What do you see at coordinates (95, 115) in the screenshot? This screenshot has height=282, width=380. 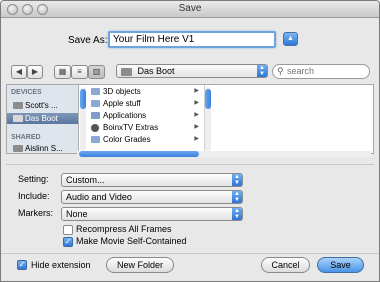 I see `applications-folder-icon` at bounding box center [95, 115].